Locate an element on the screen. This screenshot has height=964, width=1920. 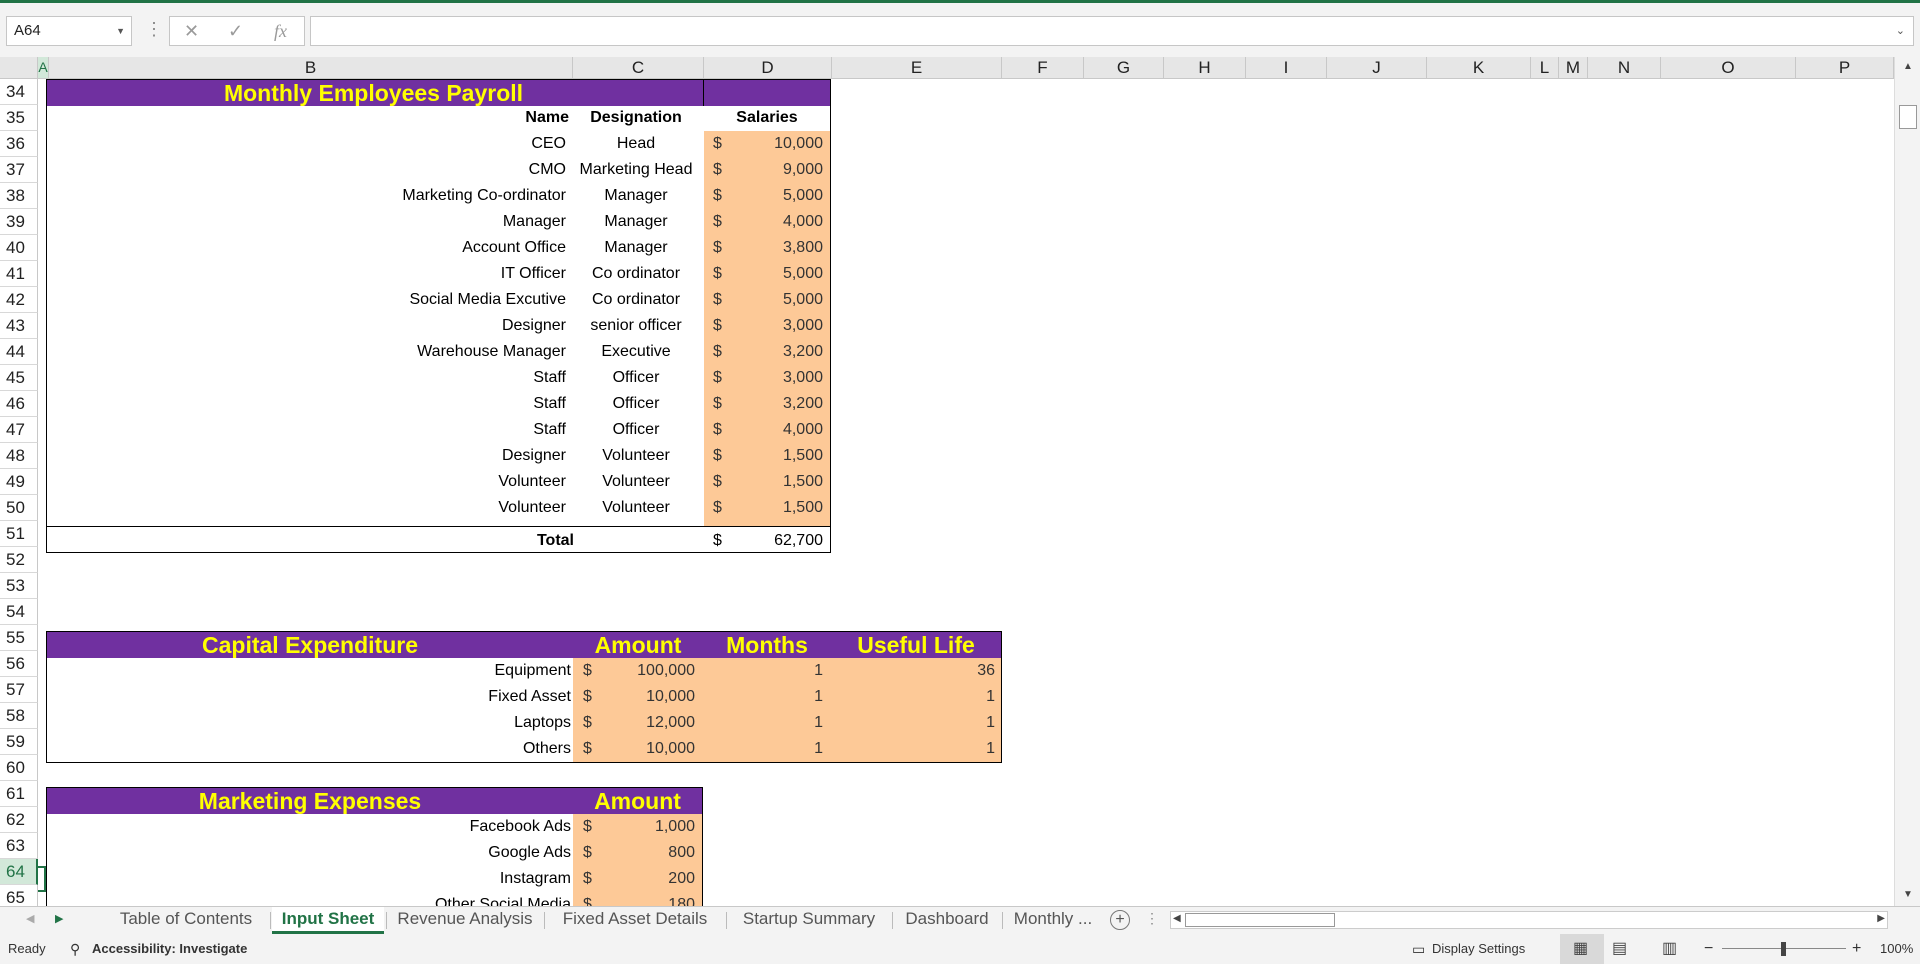
payroll-designation-cell: Marketing Head is located at coordinates (636, 170).